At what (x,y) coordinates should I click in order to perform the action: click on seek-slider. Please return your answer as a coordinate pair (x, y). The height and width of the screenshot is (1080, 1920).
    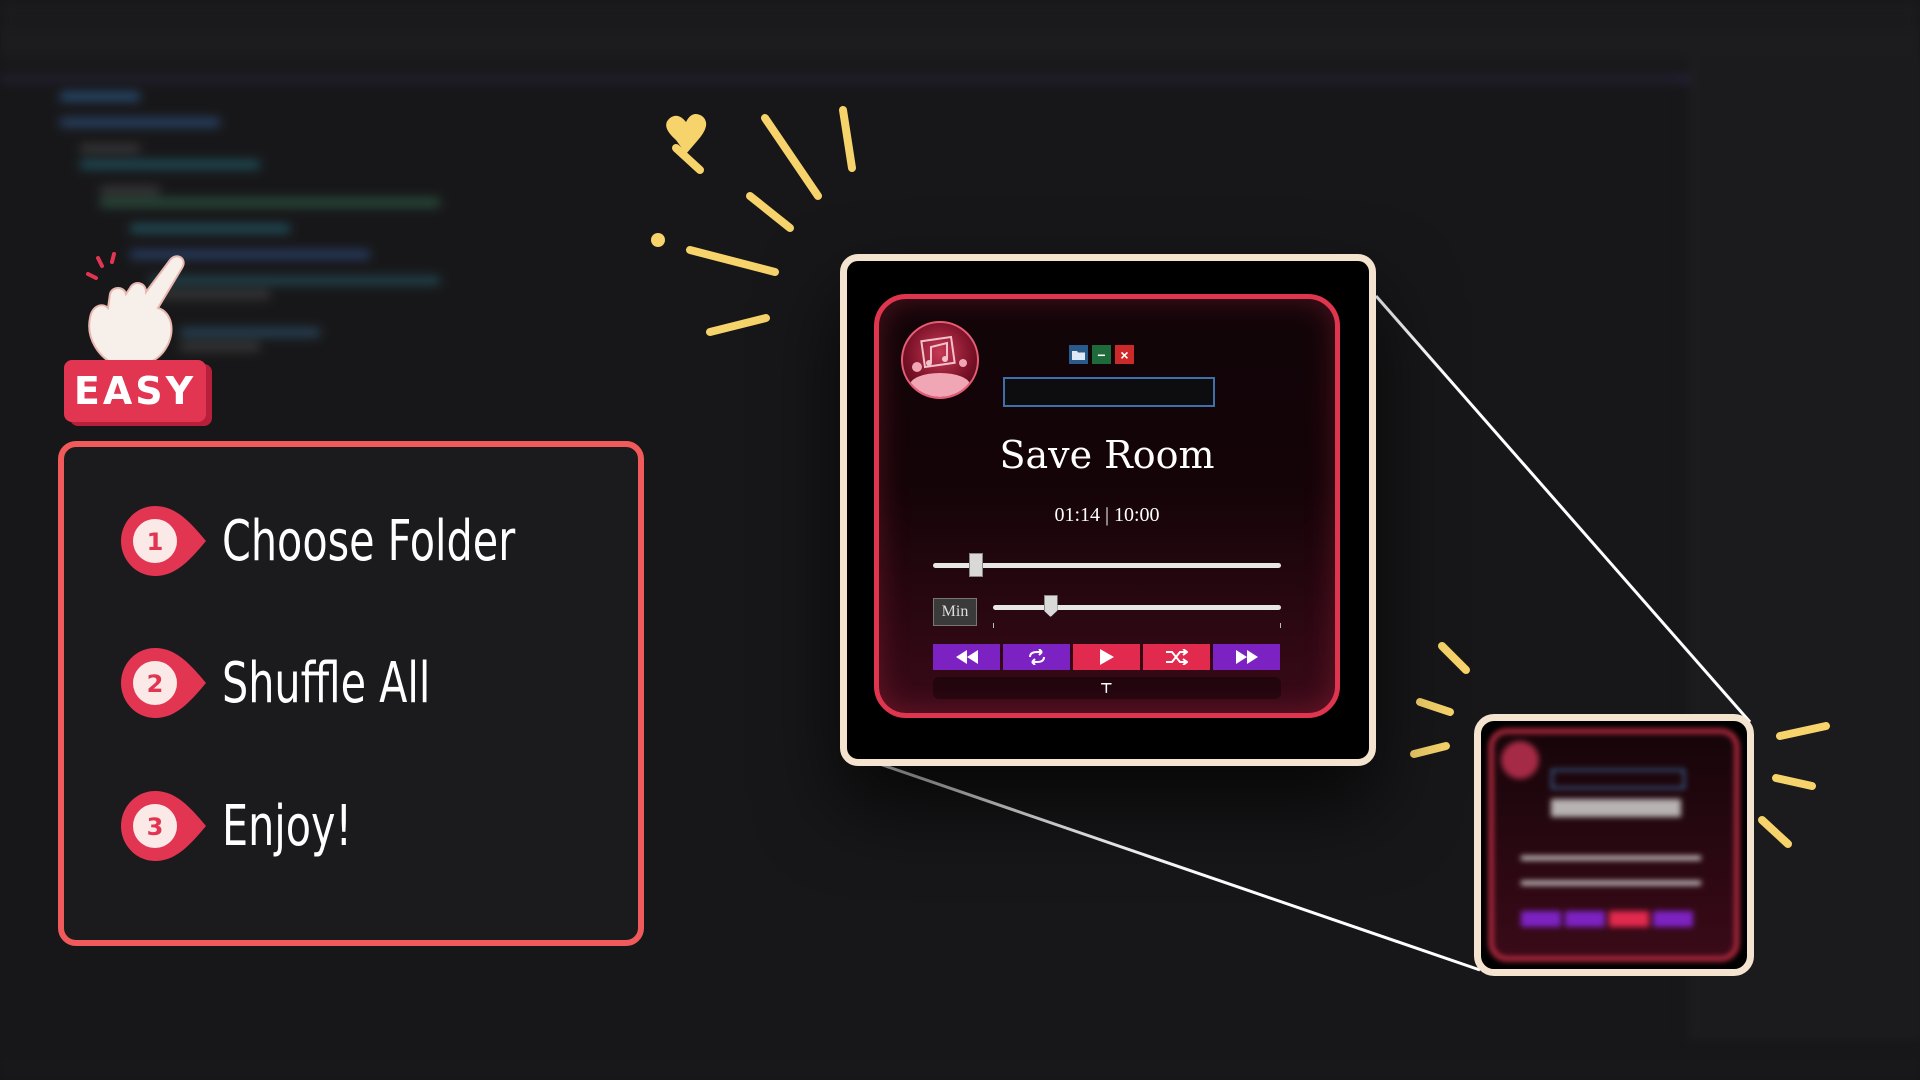
    Looking at the image, I should click on (1107, 565).